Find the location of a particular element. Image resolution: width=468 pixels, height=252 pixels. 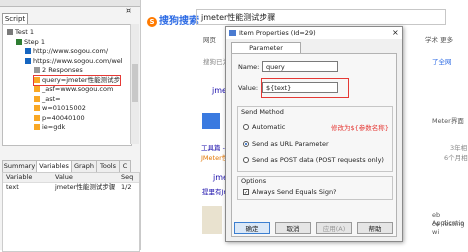

scrollbar-thumb is located at coordinates (135, 83).